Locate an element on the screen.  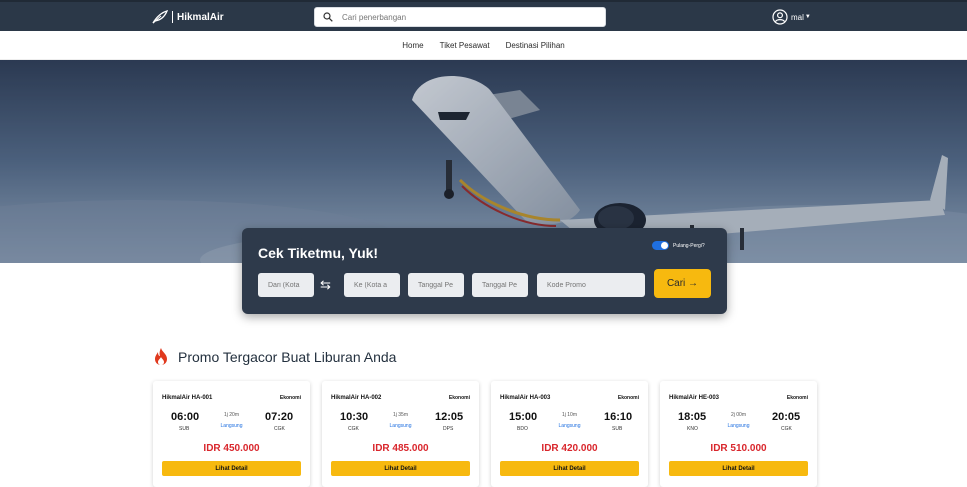
flight-number: HikmalAir HA-001 is located at coordinates (187, 398).